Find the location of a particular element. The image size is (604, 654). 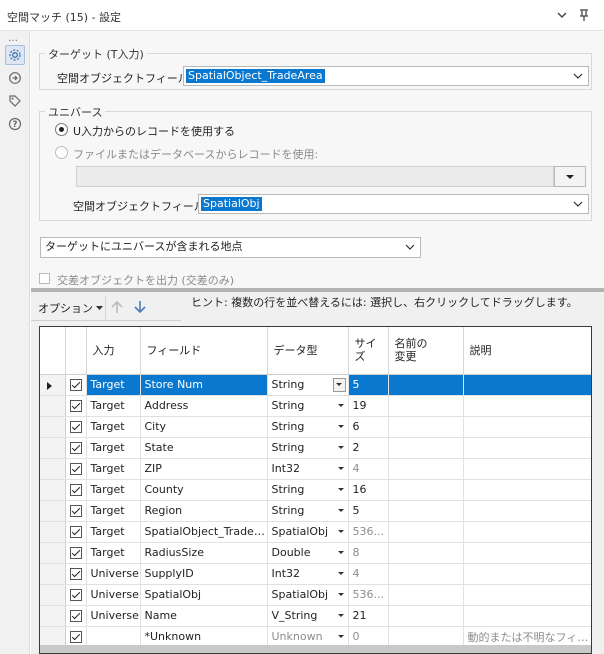

cell-field: Name is located at coordinates (204, 616).